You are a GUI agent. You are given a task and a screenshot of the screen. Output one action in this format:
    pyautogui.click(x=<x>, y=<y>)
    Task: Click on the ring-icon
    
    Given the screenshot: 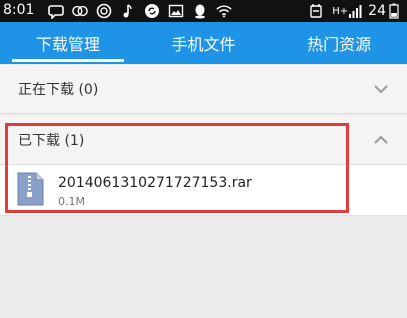 What is the action you would take?
    pyautogui.click(x=104, y=11)
    